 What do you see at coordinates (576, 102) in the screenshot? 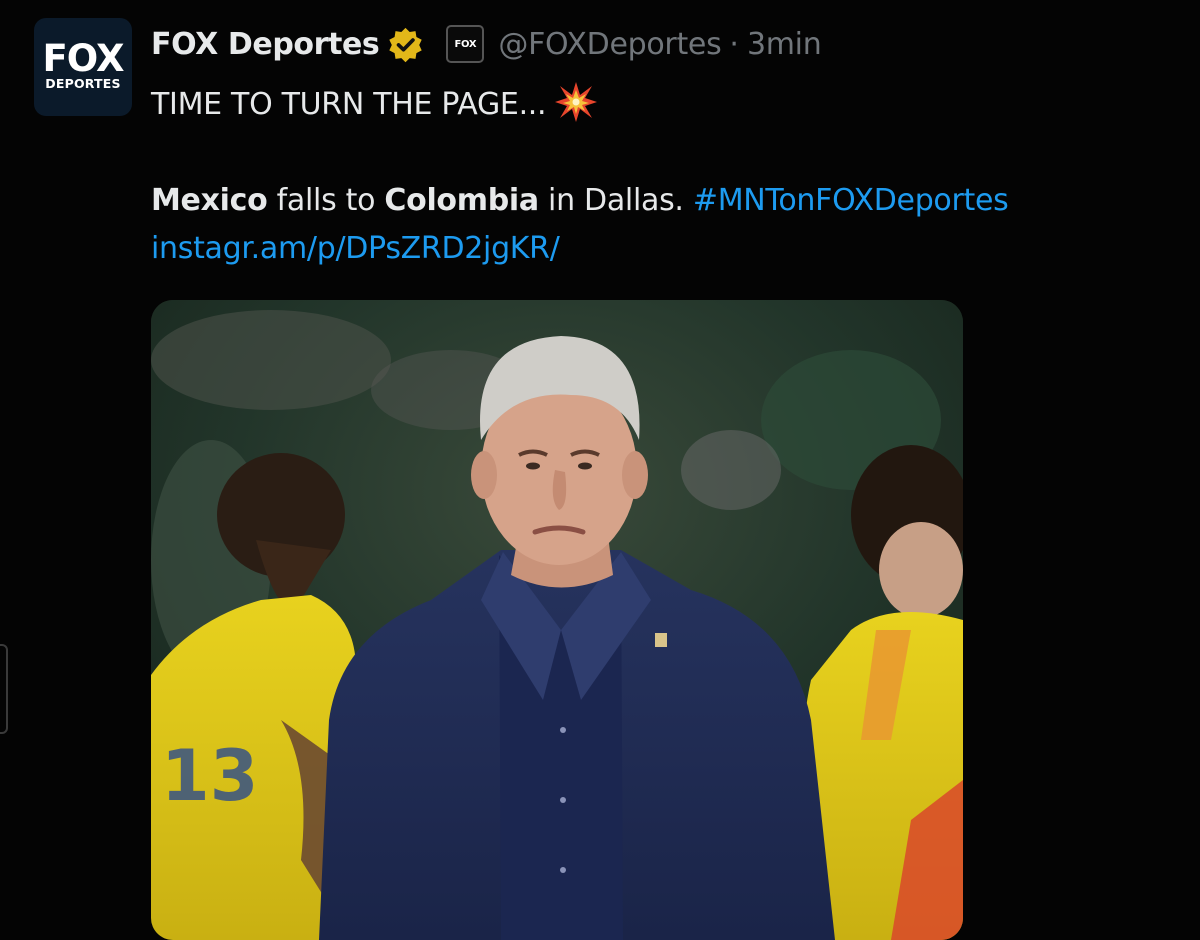
I see `collision-burst-icon` at bounding box center [576, 102].